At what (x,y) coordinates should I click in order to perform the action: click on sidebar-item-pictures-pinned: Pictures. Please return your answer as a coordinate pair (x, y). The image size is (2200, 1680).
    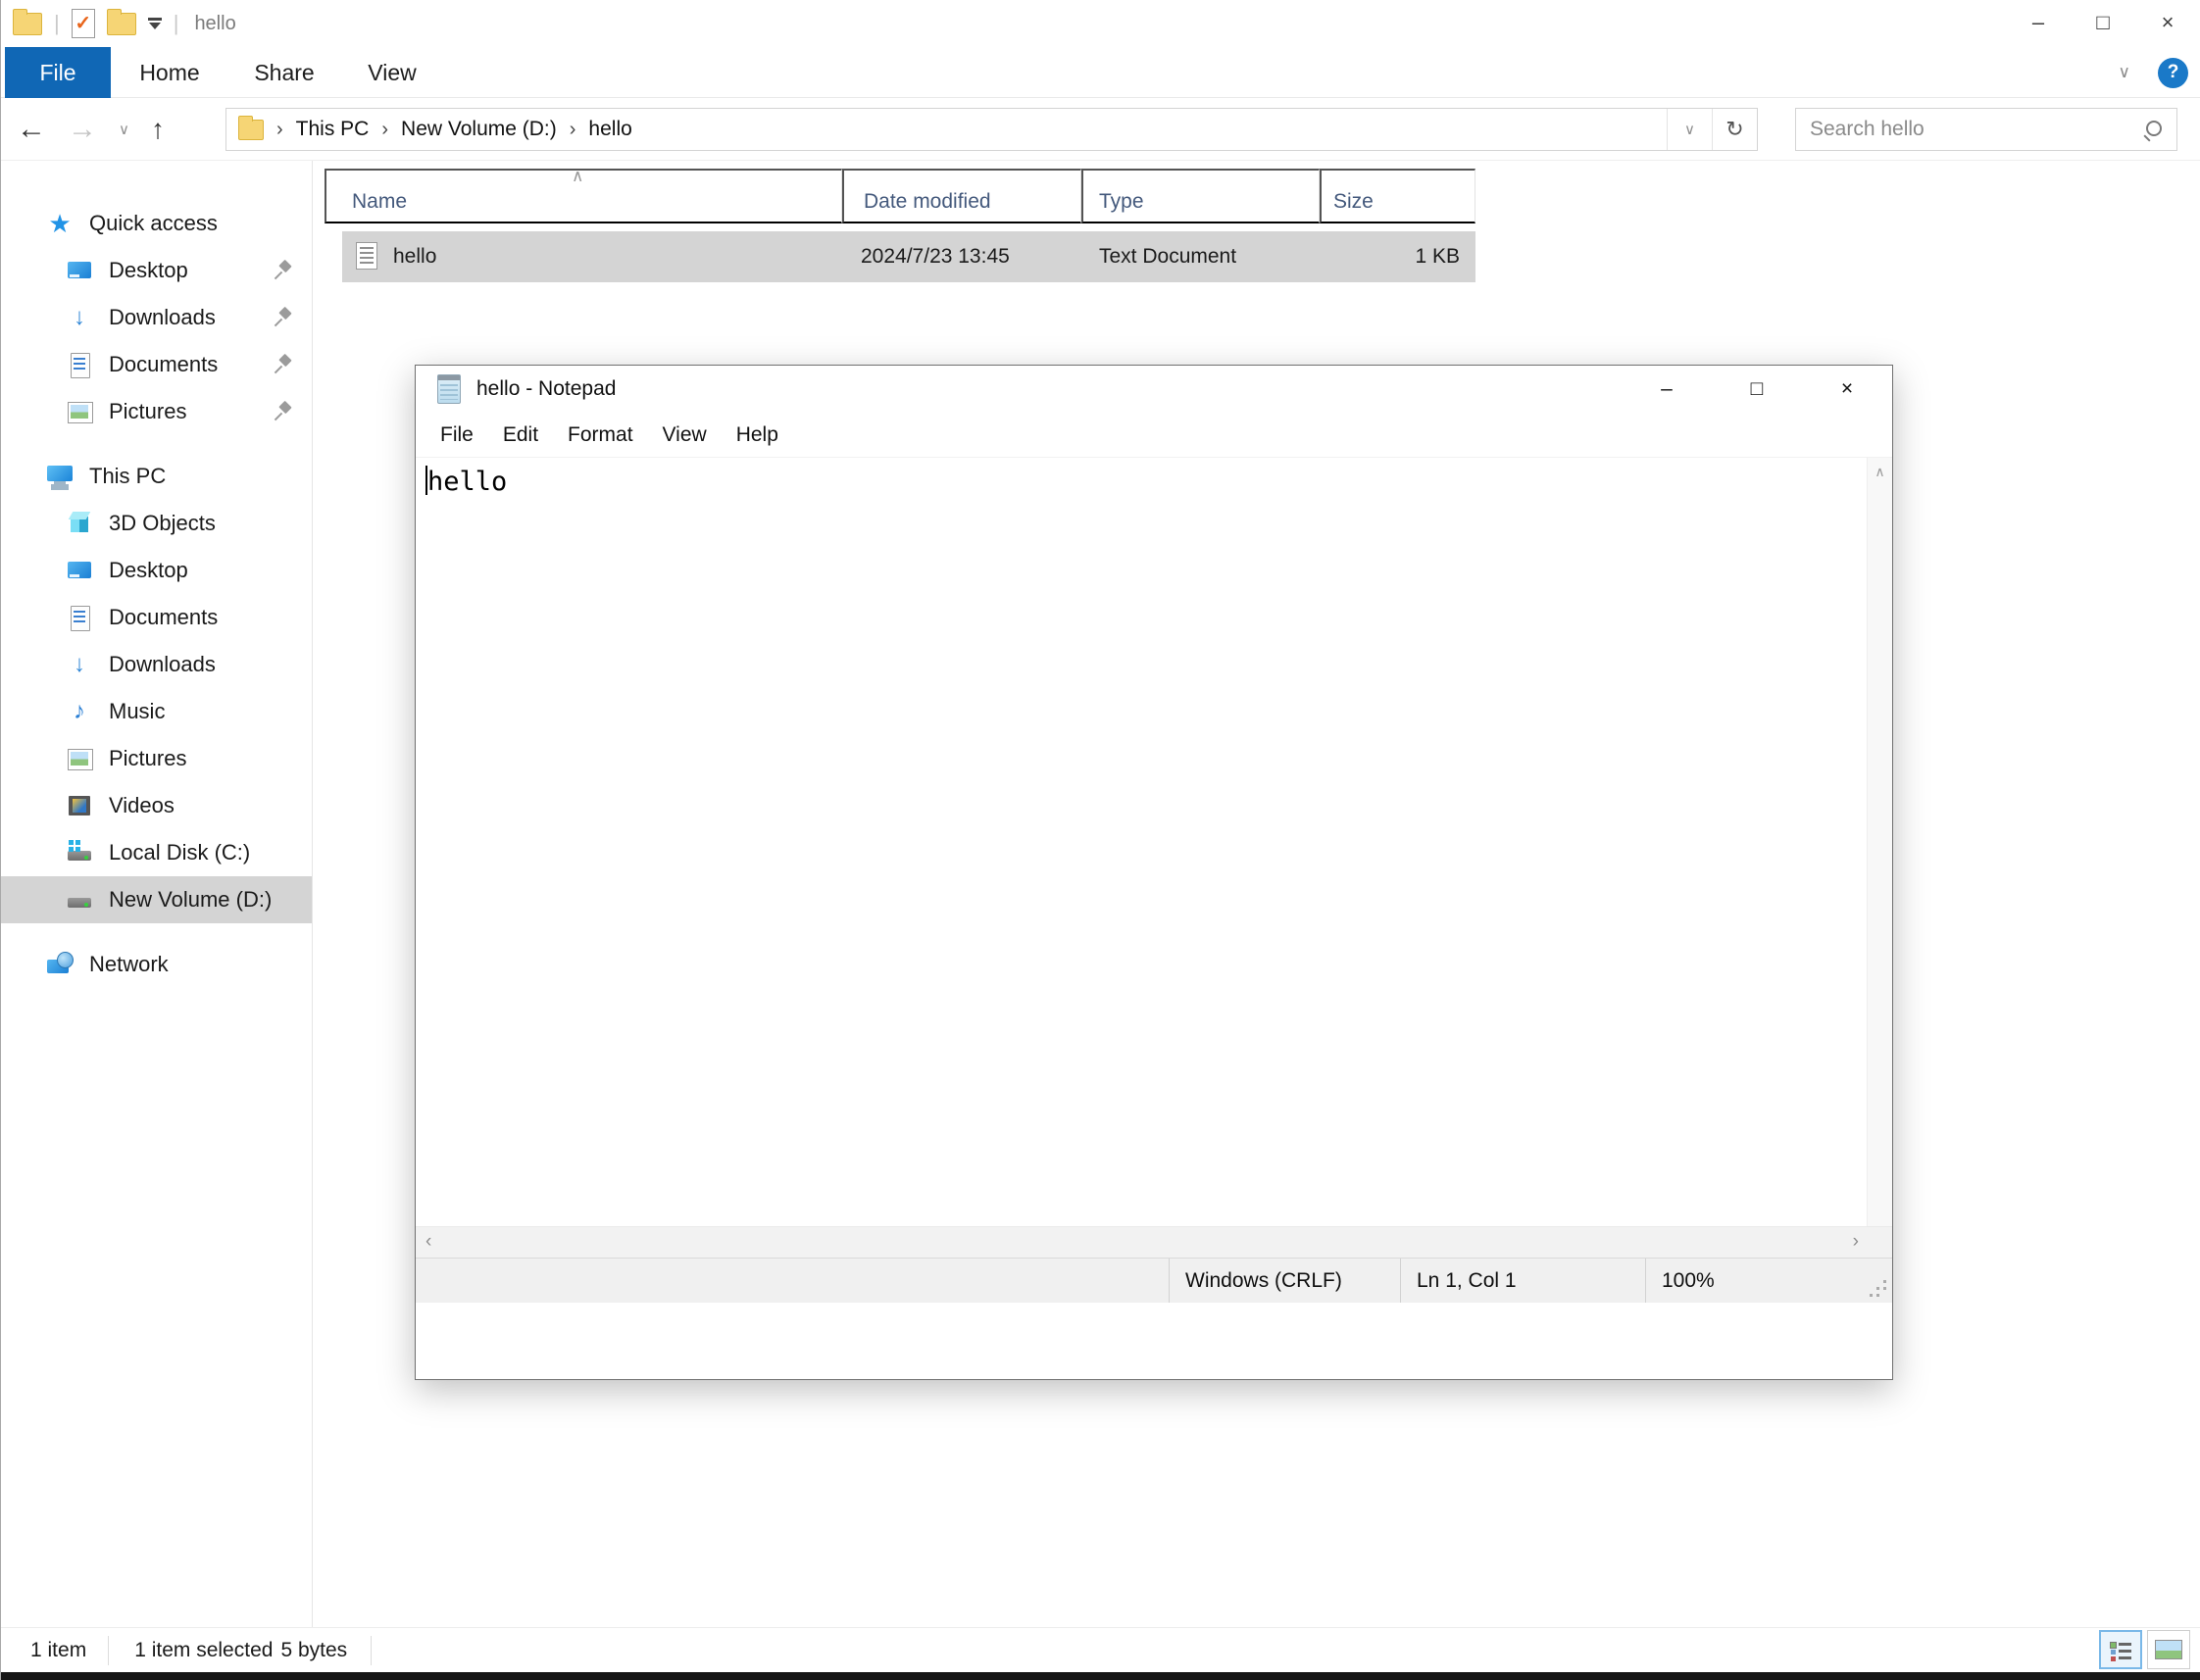
    Looking at the image, I should click on (156, 411).